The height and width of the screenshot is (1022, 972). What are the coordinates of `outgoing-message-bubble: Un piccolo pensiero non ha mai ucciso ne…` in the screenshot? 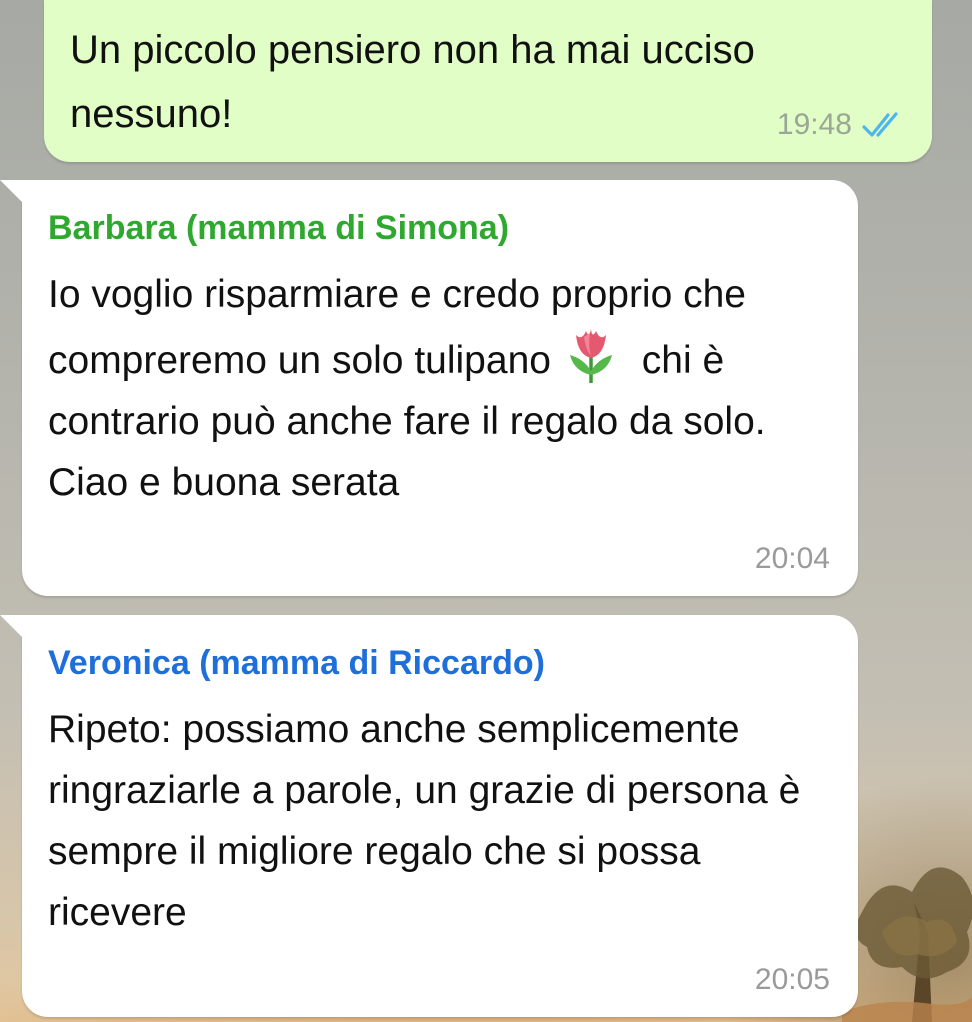 It's located at (488, 81).